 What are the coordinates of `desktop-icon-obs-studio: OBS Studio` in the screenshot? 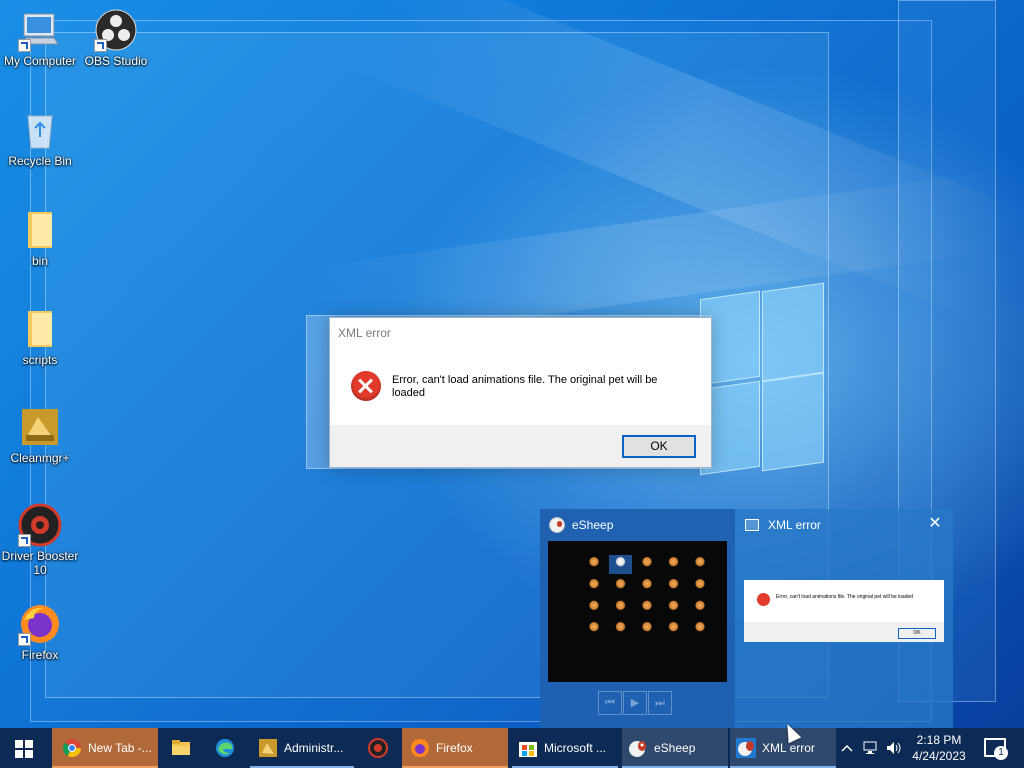 It's located at (116, 38).